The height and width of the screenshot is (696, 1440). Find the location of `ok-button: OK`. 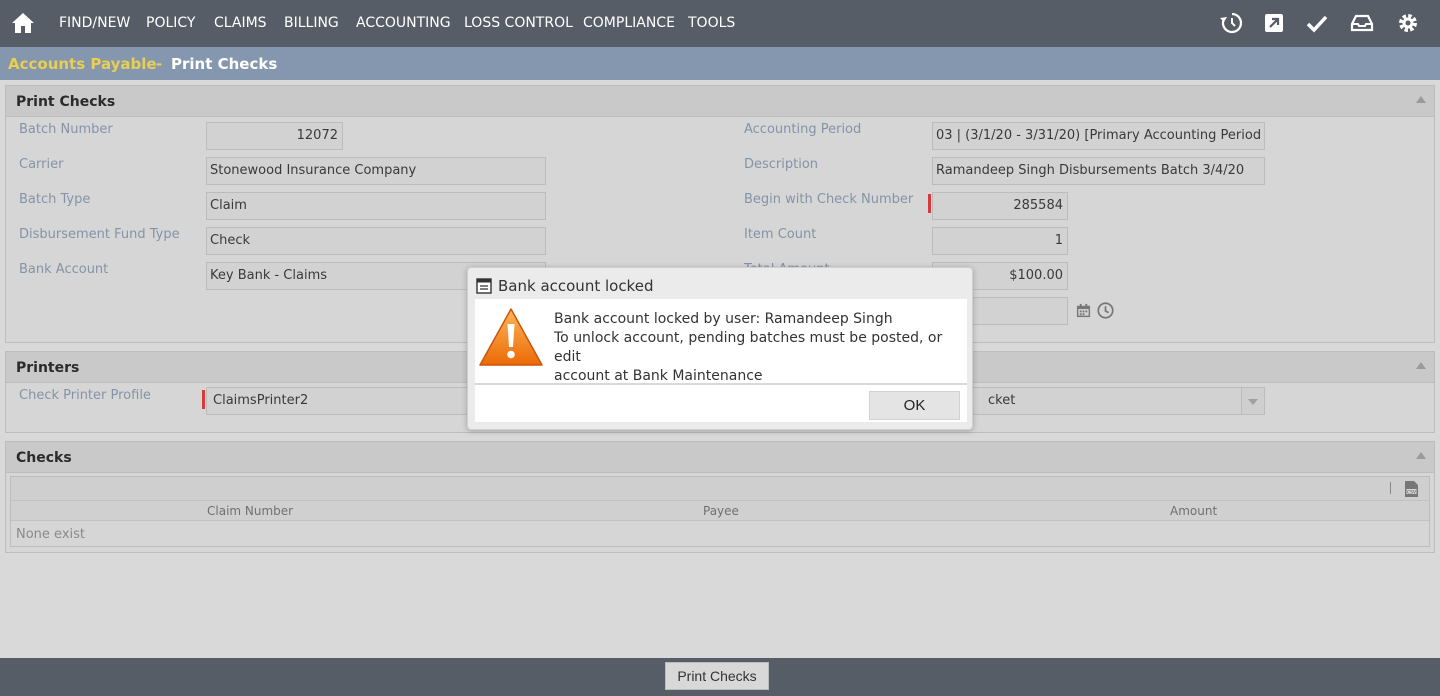

ok-button: OK is located at coordinates (914, 405).